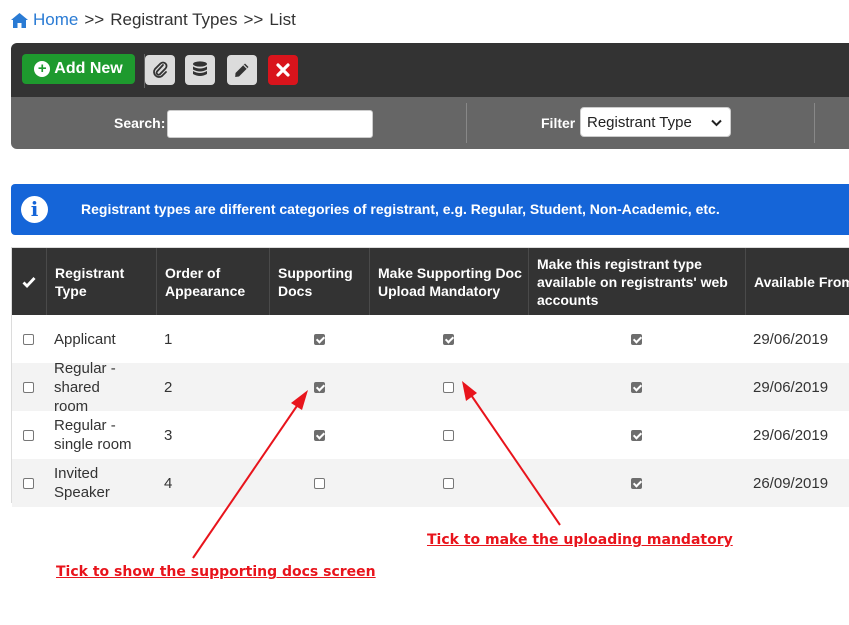 The width and height of the screenshot is (849, 625). I want to click on annotation-supporting-docs-text: Tick to show the supporting docs screen, so click(216, 572).